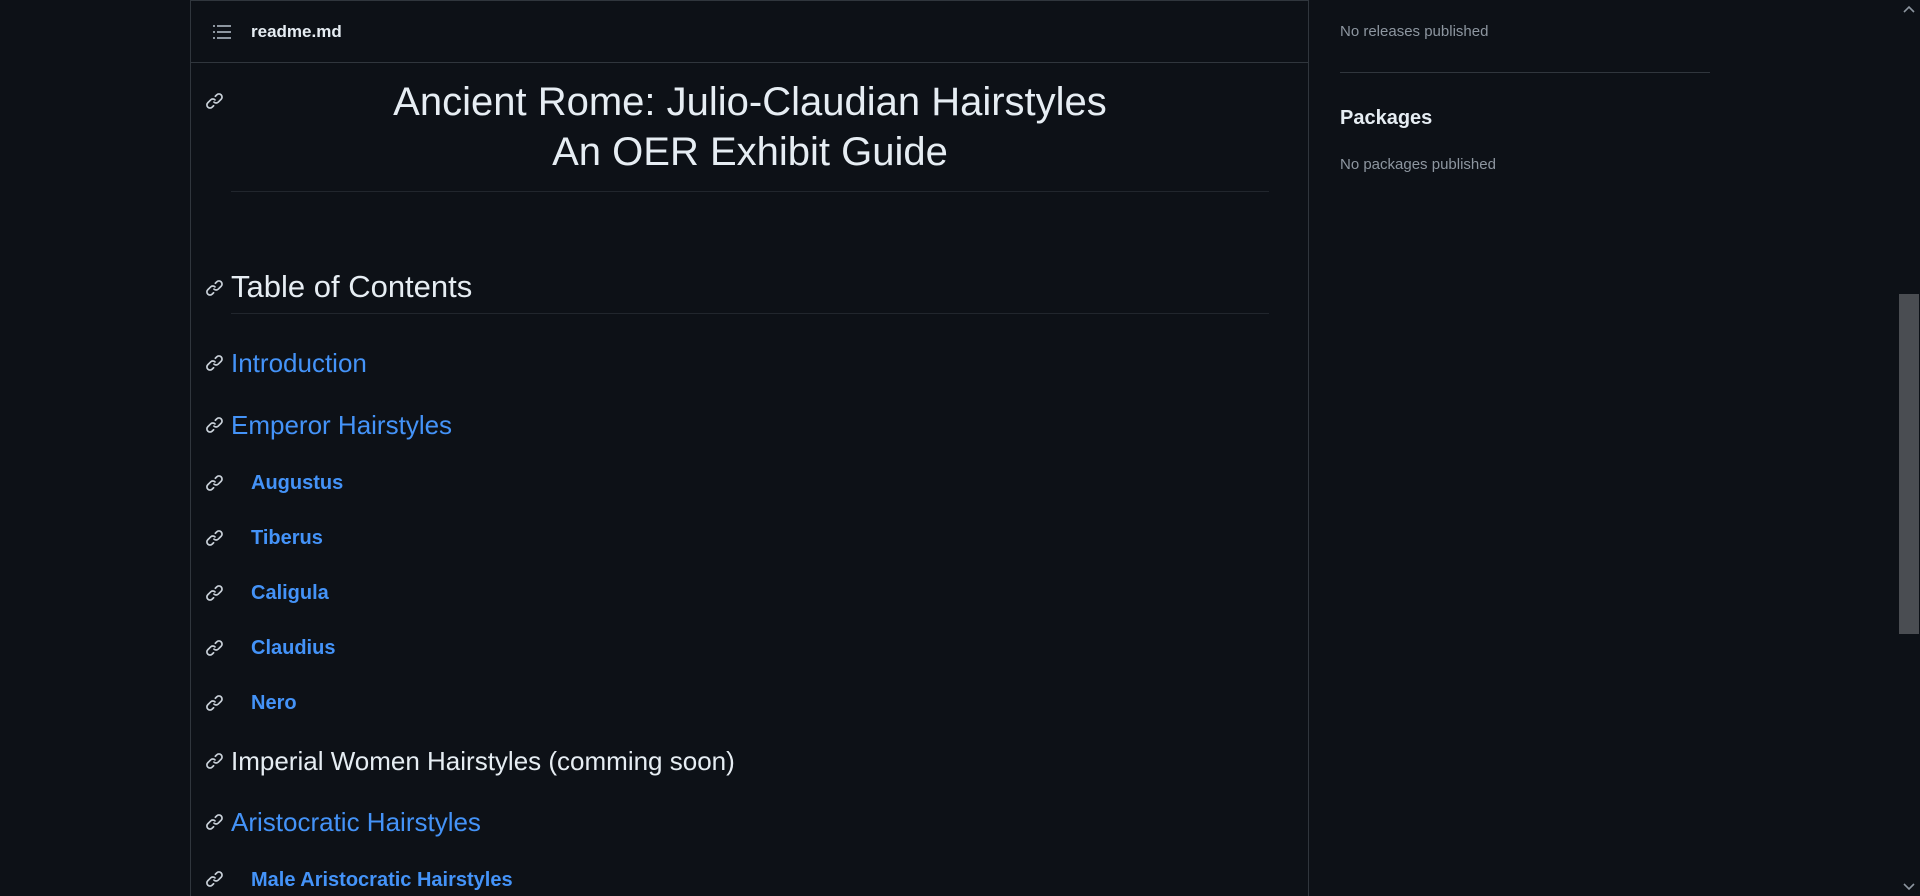 The width and height of the screenshot is (1920, 896). I want to click on toc-link-claudius: Claudius, so click(293, 648).